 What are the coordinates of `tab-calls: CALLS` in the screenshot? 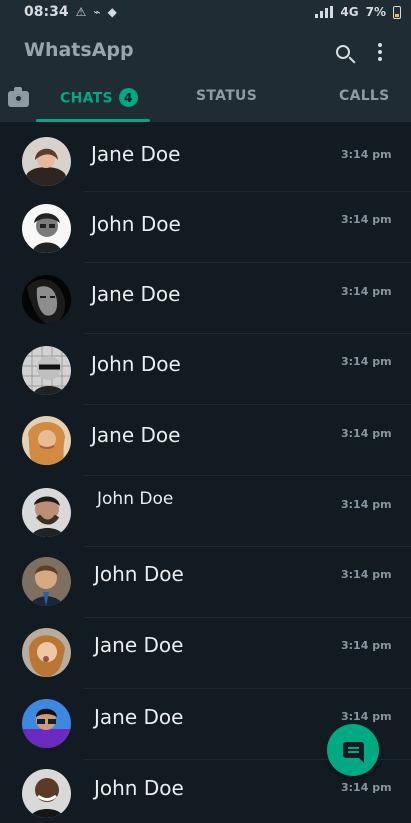 It's located at (364, 96).